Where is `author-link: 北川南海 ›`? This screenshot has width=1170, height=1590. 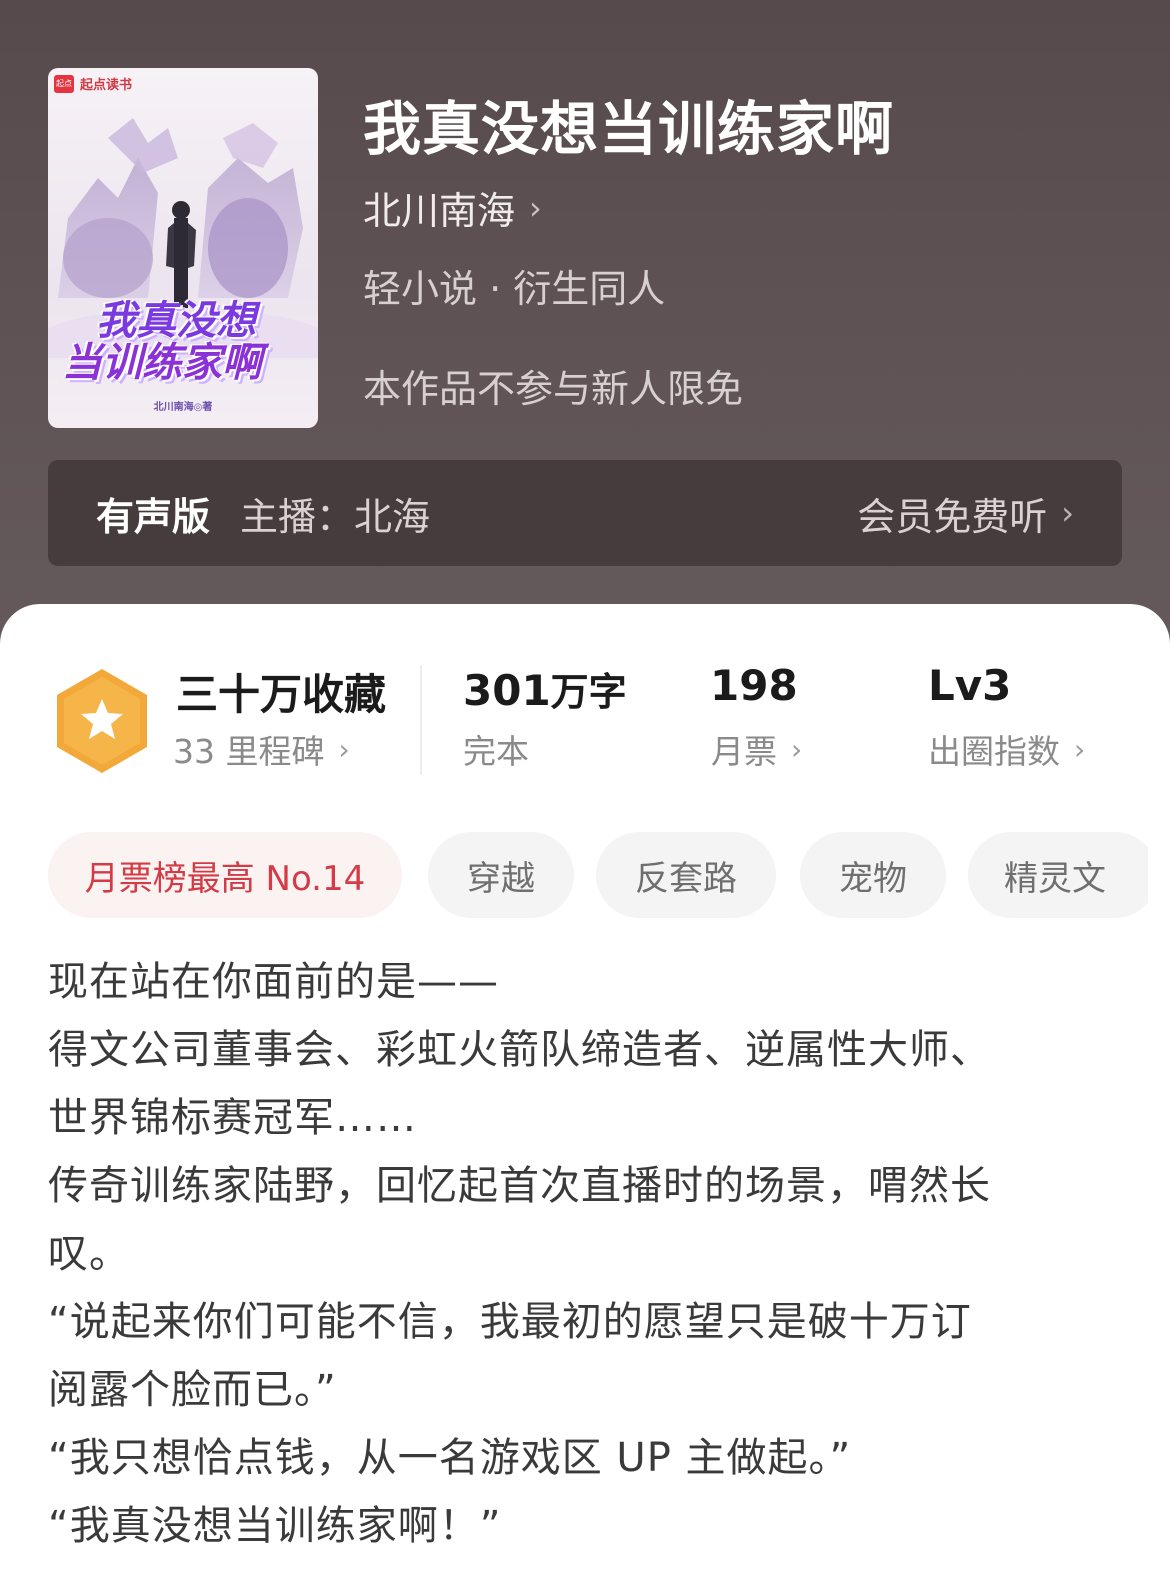
author-link: 北川南海 › is located at coordinates (452, 207).